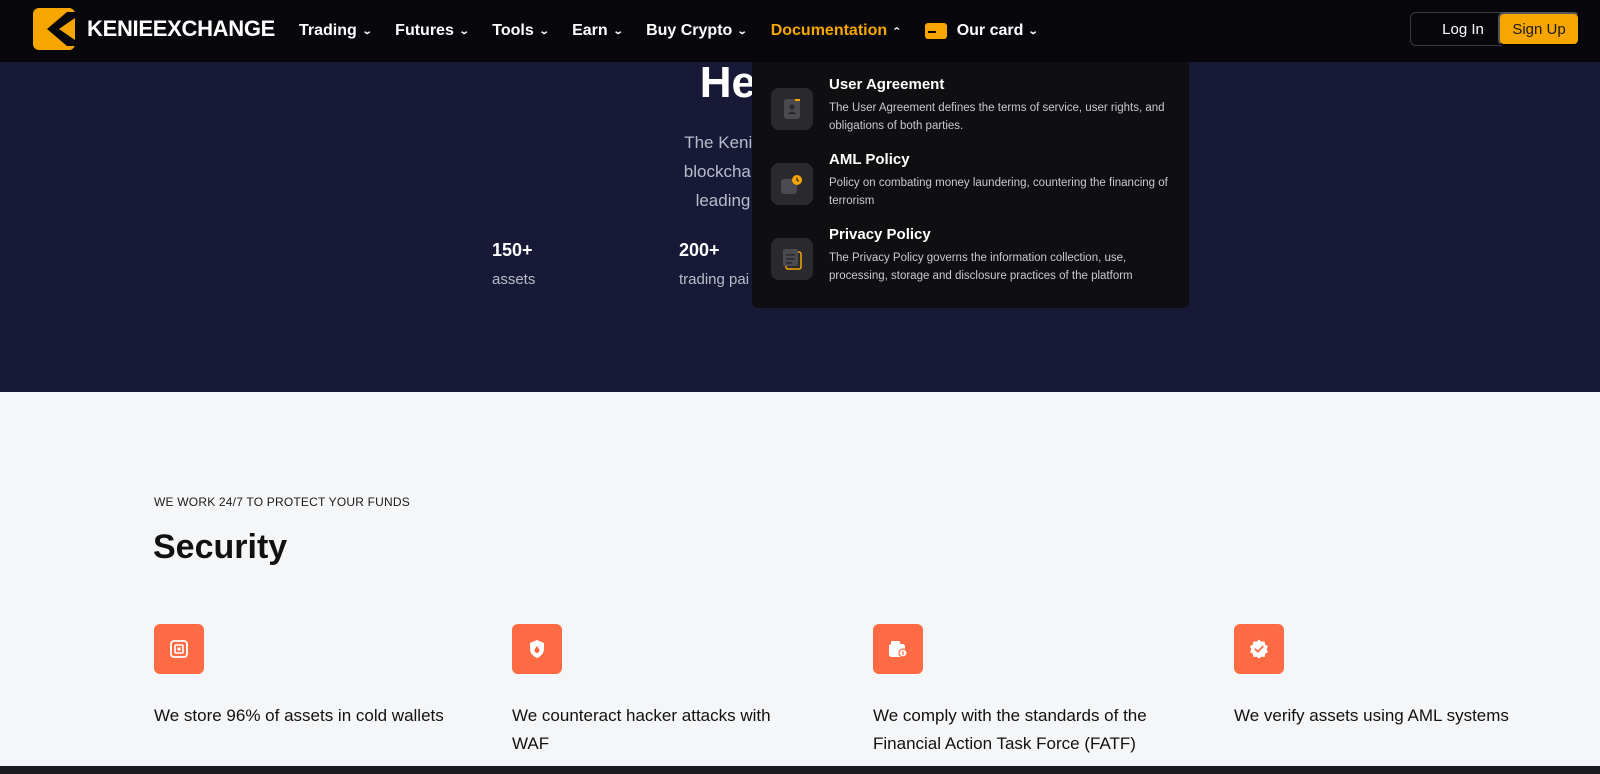  What do you see at coordinates (220, 547) in the screenshot?
I see `security-title: Security` at bounding box center [220, 547].